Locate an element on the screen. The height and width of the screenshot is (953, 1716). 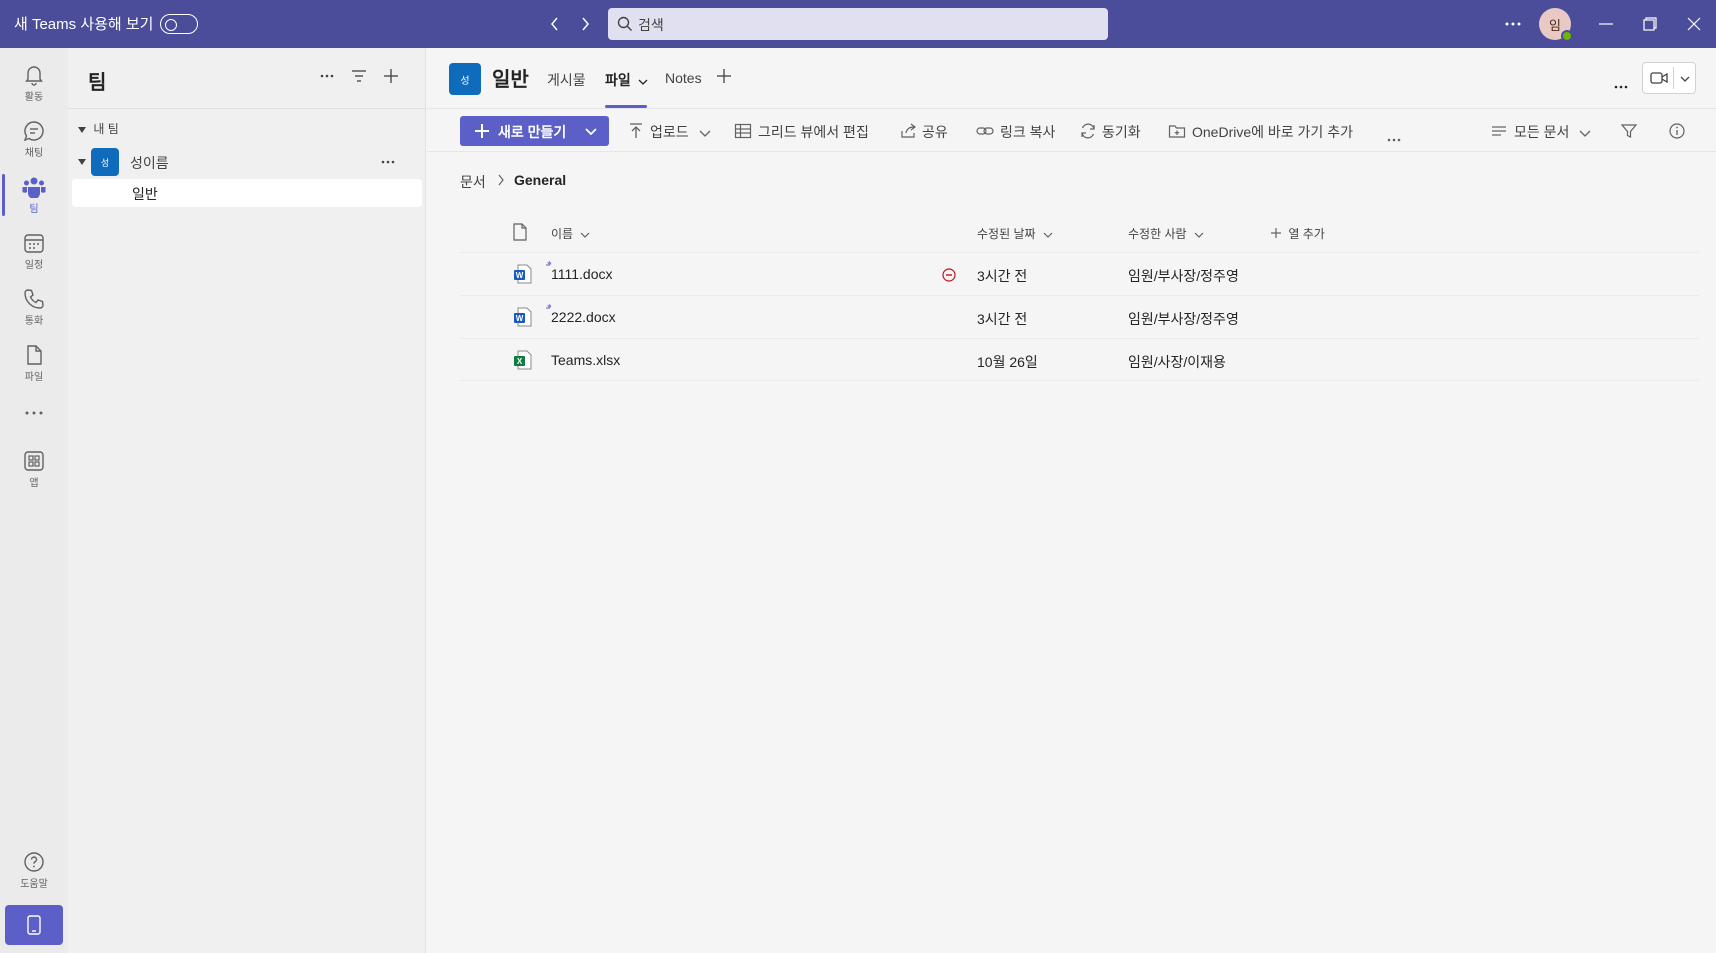
rail-label: 파일 is located at coordinates (34, 377).